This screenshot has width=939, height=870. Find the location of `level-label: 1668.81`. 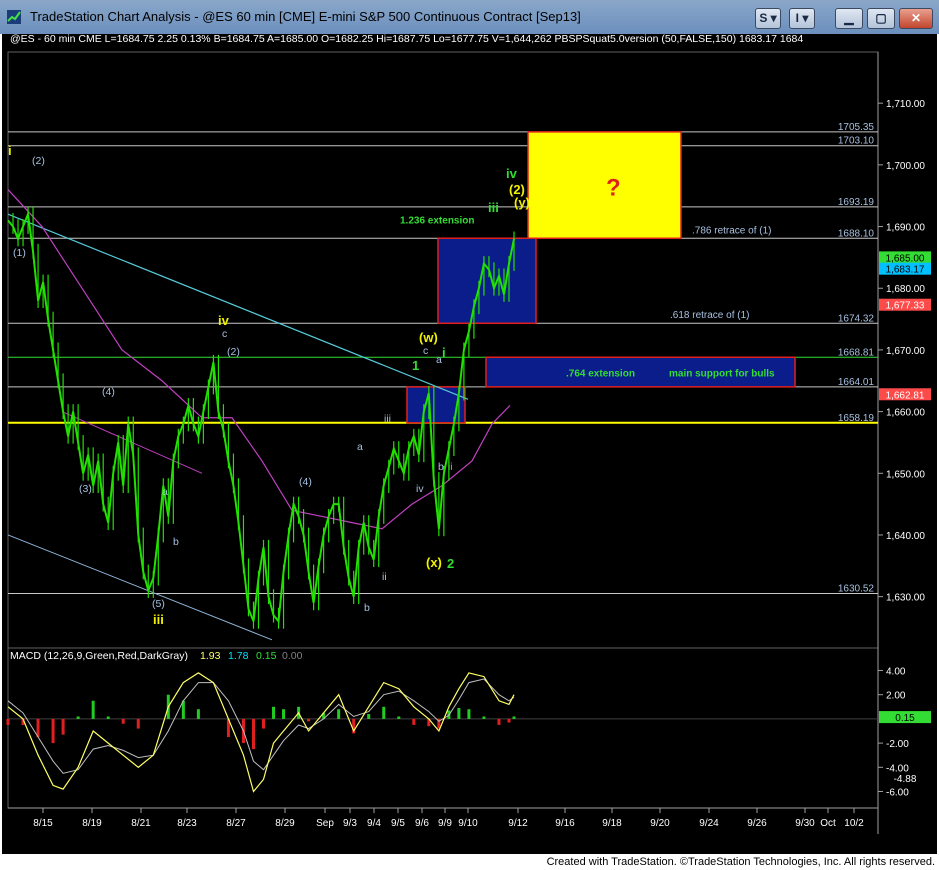

level-label: 1668.81 is located at coordinates (856, 352).